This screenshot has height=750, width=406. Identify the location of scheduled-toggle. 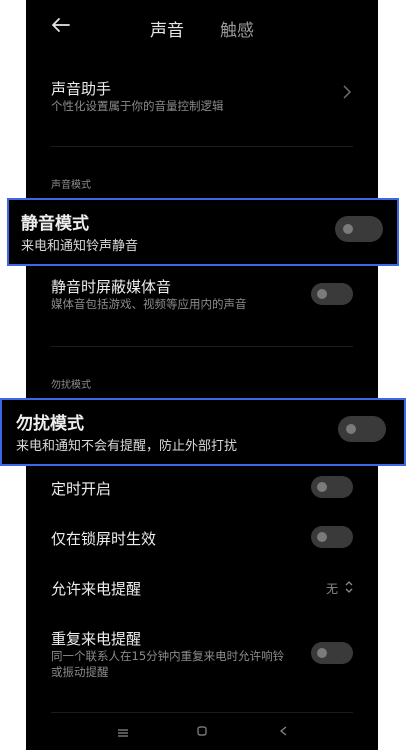
(332, 487).